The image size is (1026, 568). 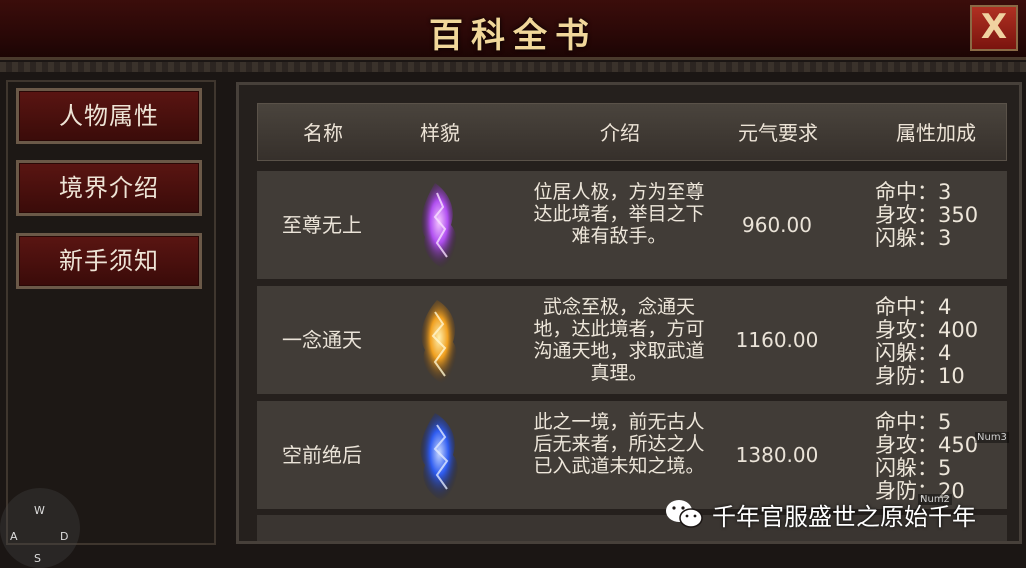 I want to click on nav-label: 新手须知, so click(x=109, y=261).